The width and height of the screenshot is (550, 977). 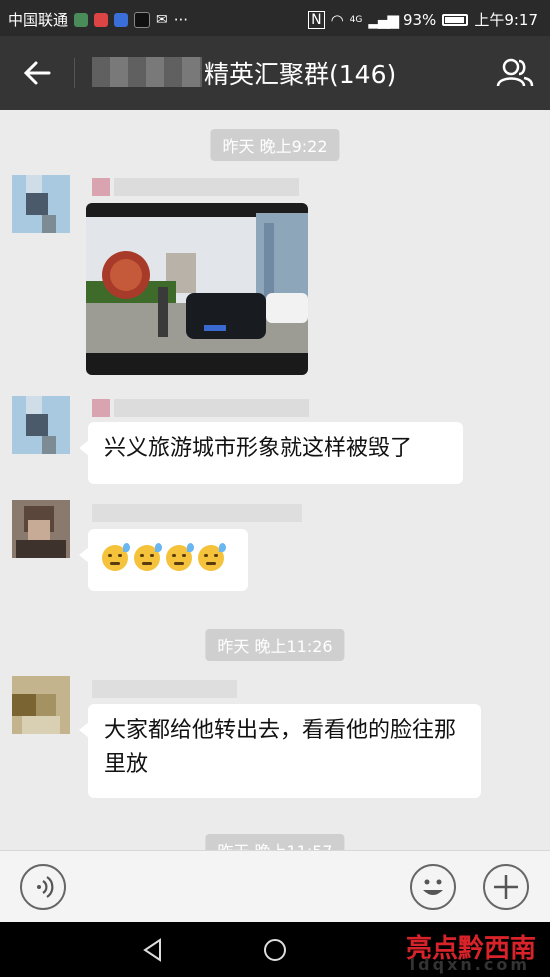 What do you see at coordinates (121, 19) in the screenshot?
I see `baidu-icon` at bounding box center [121, 19].